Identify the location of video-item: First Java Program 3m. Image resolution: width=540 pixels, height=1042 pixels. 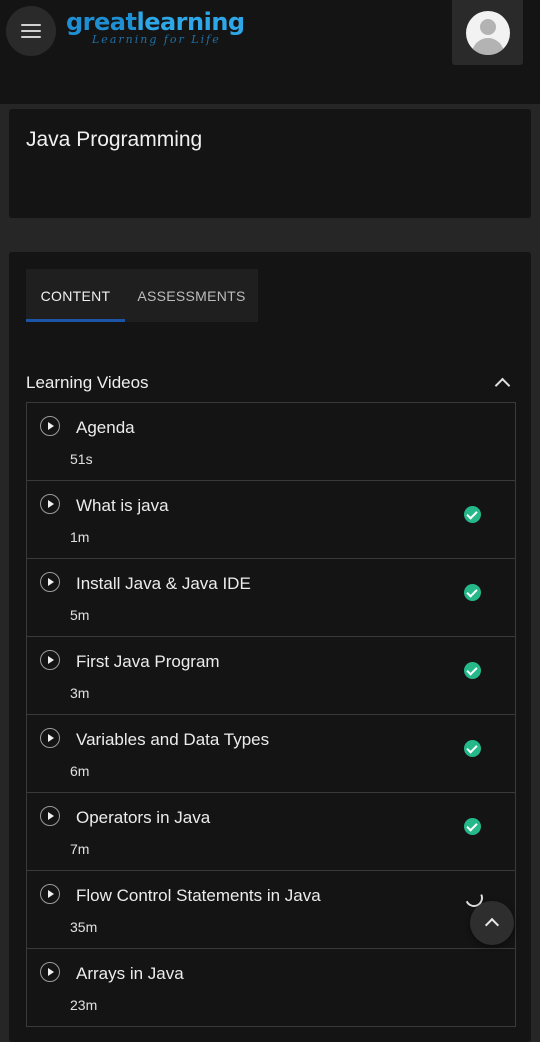
(271, 676).